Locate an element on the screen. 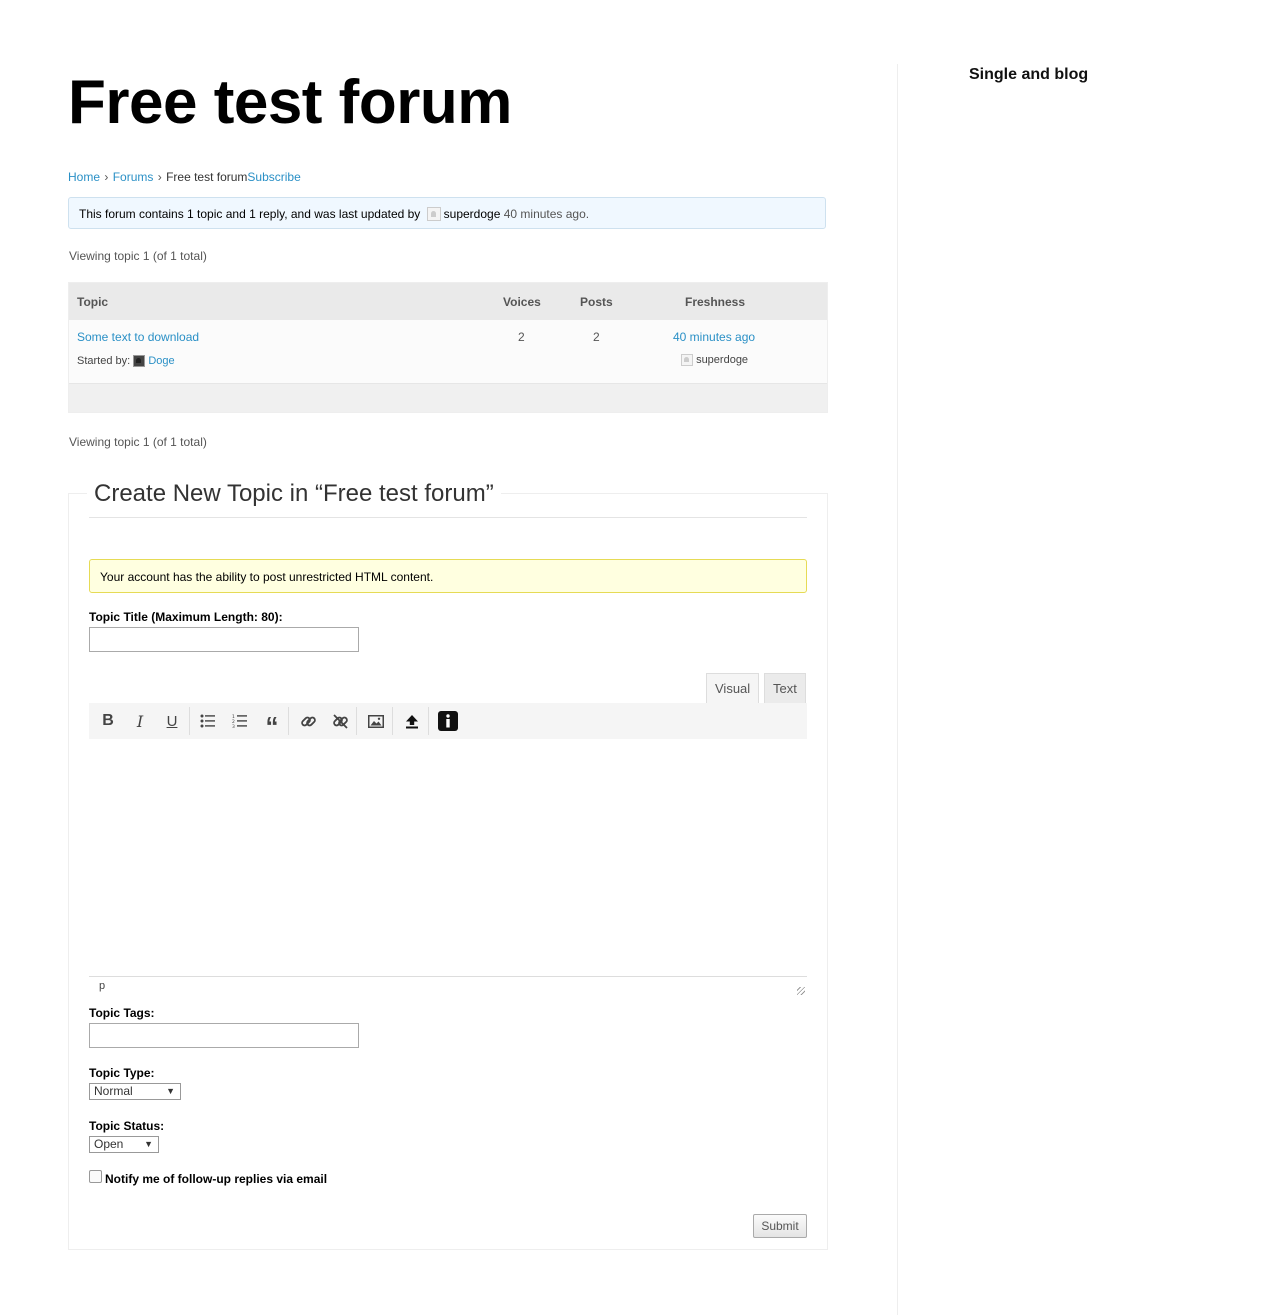  topics-table-header: Topic Voices Posts Freshness is located at coordinates (448, 301).